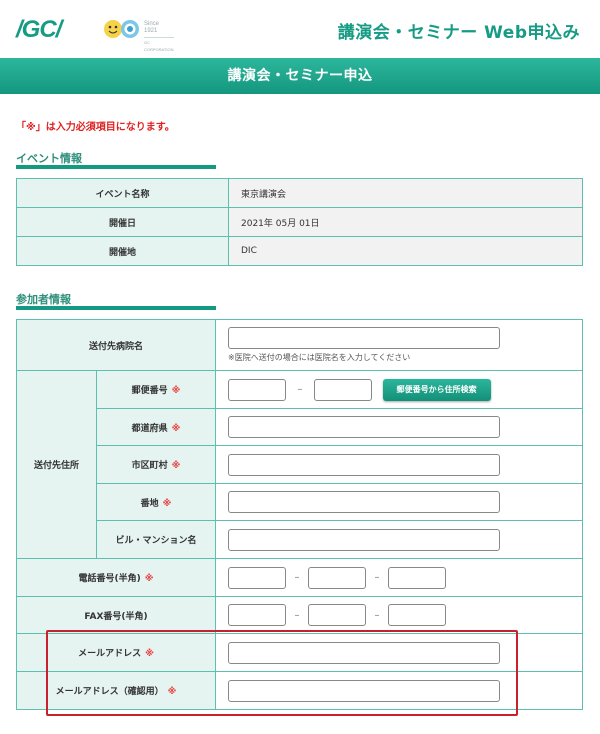 Image resolution: width=600 pixels, height=734 pixels. I want to click on city-label: 市区町村 ※, so click(156, 464).